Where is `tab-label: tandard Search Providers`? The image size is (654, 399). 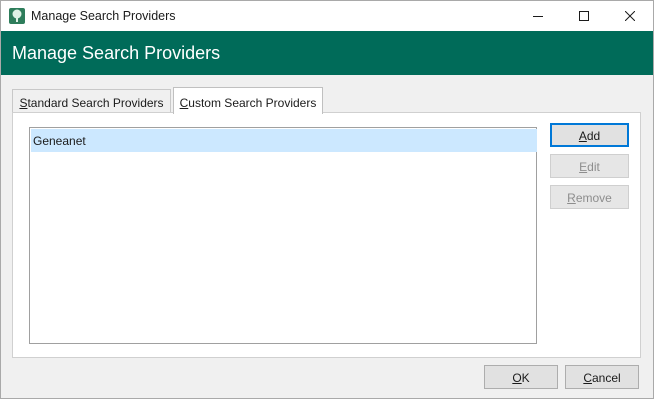 tab-label: tandard Search Providers is located at coordinates (95, 103).